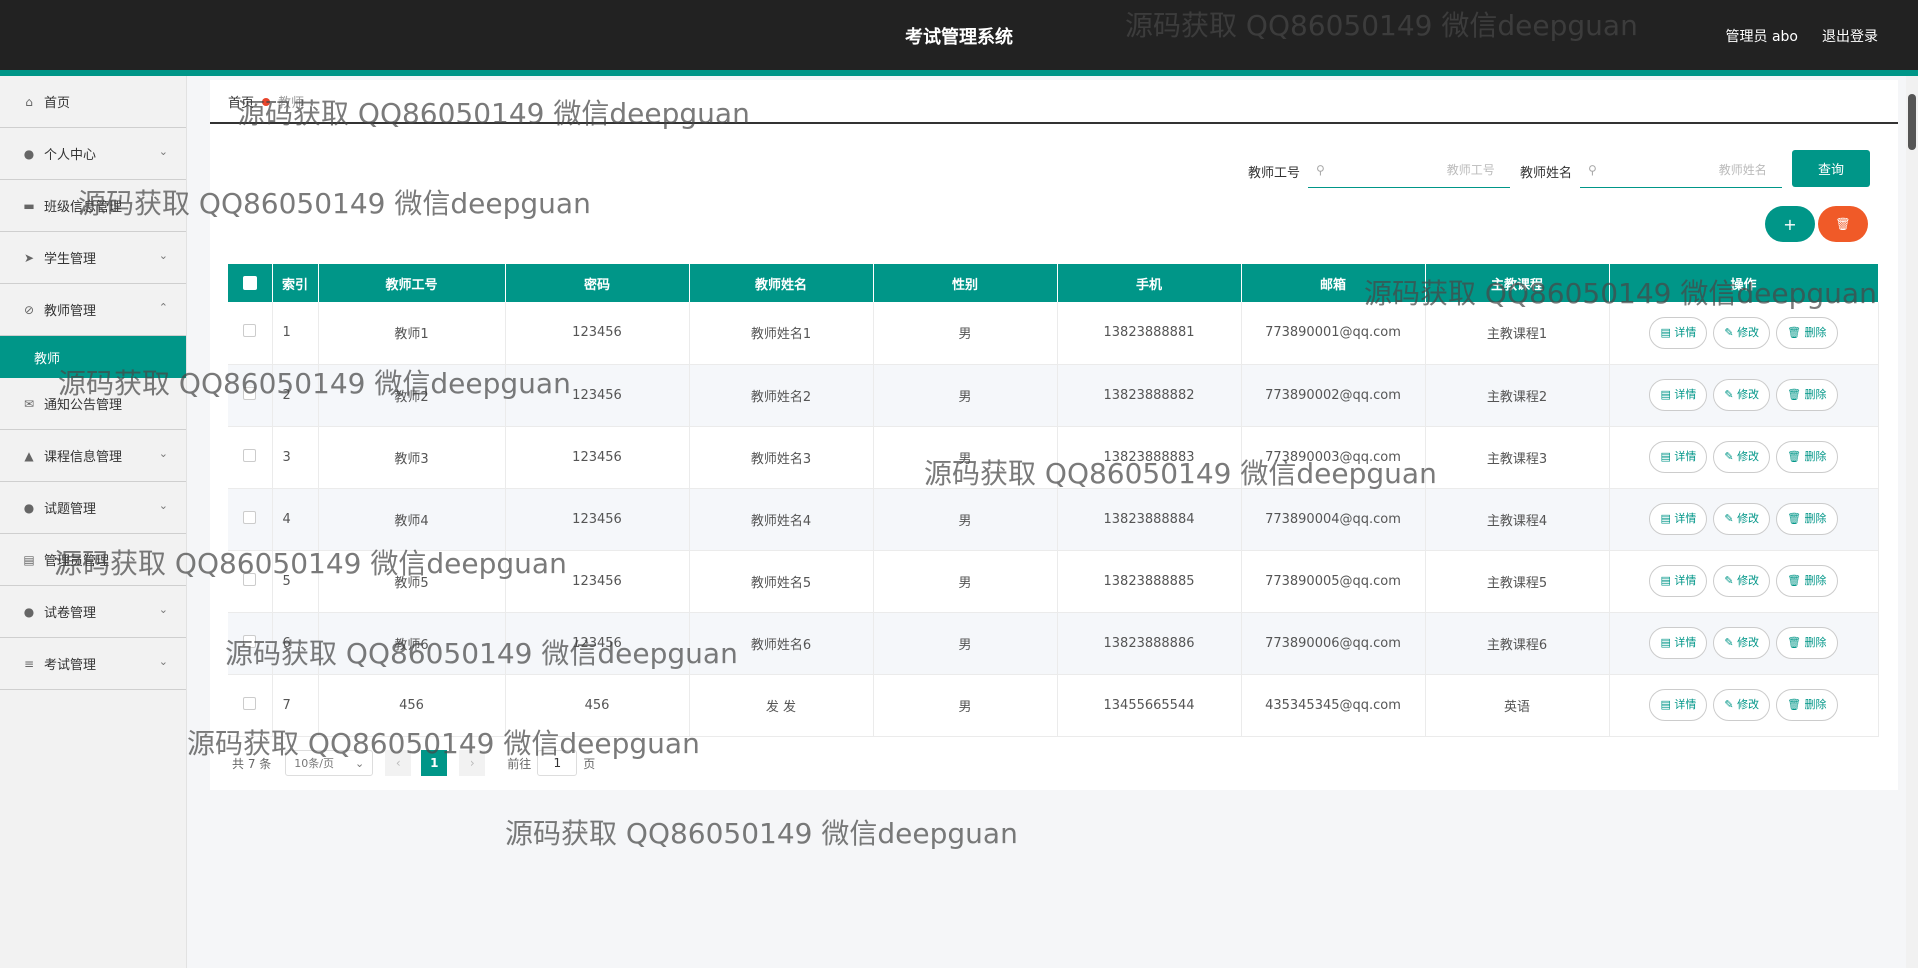  I want to click on scrollbar-thumb, so click(1912, 122).